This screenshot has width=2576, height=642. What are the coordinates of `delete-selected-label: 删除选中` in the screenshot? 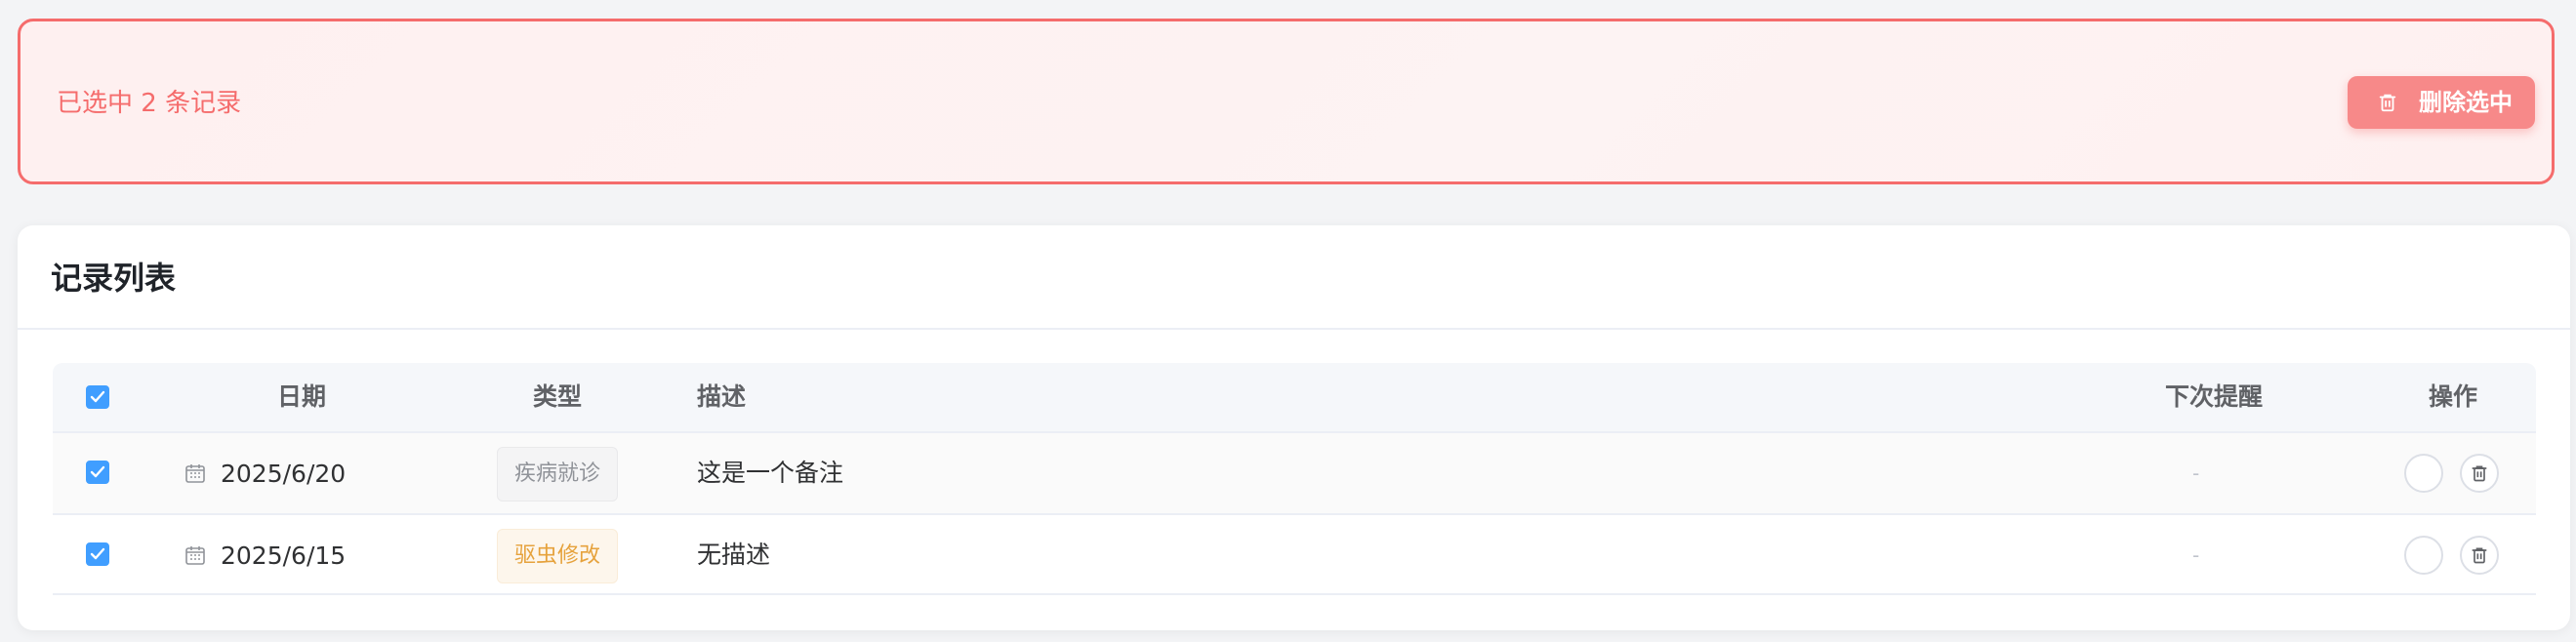 It's located at (2466, 102).